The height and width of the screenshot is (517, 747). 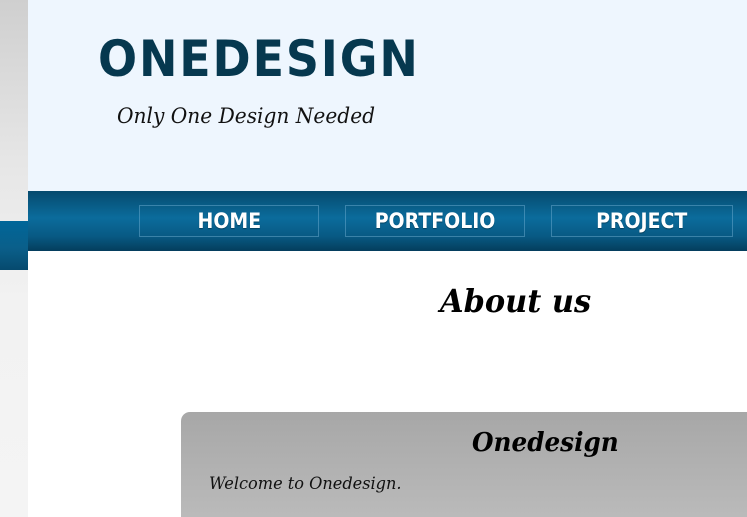 What do you see at coordinates (259, 59) in the screenshot?
I see `site-logo: ONEDESIGN` at bounding box center [259, 59].